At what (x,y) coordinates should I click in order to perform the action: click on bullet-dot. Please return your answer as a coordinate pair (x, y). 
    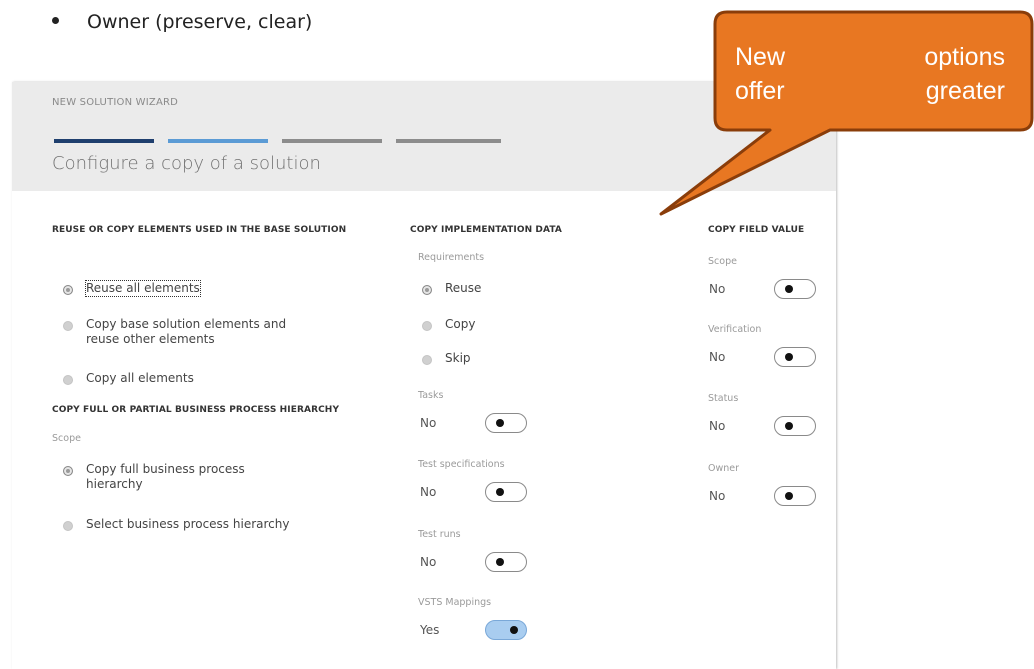
    Looking at the image, I should click on (55, 20).